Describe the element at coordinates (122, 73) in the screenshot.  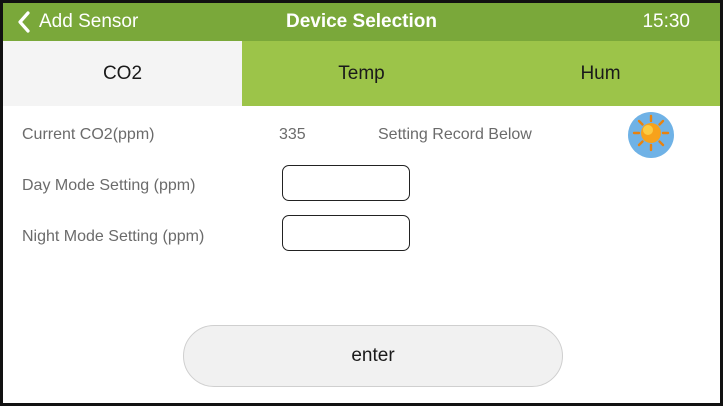
I see `tab-co2: CO2` at that location.